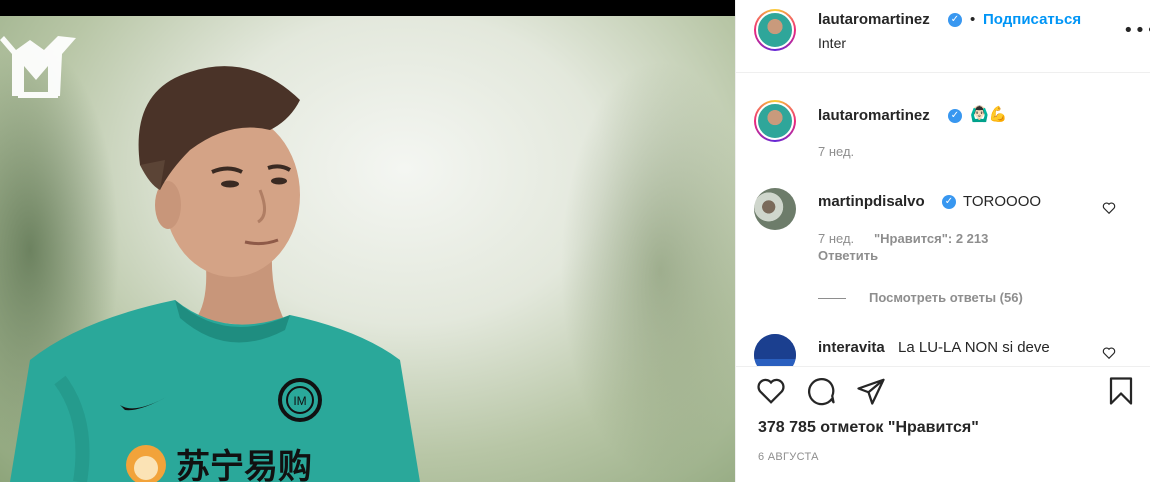 The image size is (1150, 482). I want to click on caption-text: 🙆🏻‍♂️💪, so click(989, 114).